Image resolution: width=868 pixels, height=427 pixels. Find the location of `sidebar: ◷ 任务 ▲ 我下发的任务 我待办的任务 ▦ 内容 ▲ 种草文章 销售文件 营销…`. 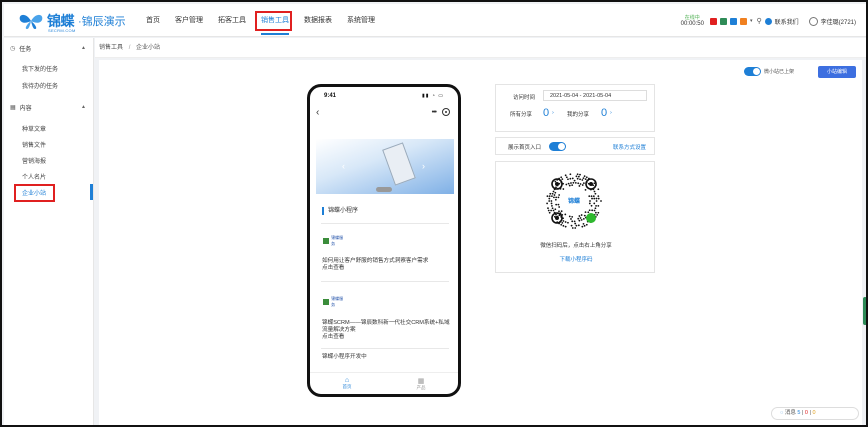

sidebar: ◷ 任务 ▲ 我下发的任务 我待办的任务 ▦ 内容 ▲ 种草文章 销售文件 营销… is located at coordinates (49, 231).